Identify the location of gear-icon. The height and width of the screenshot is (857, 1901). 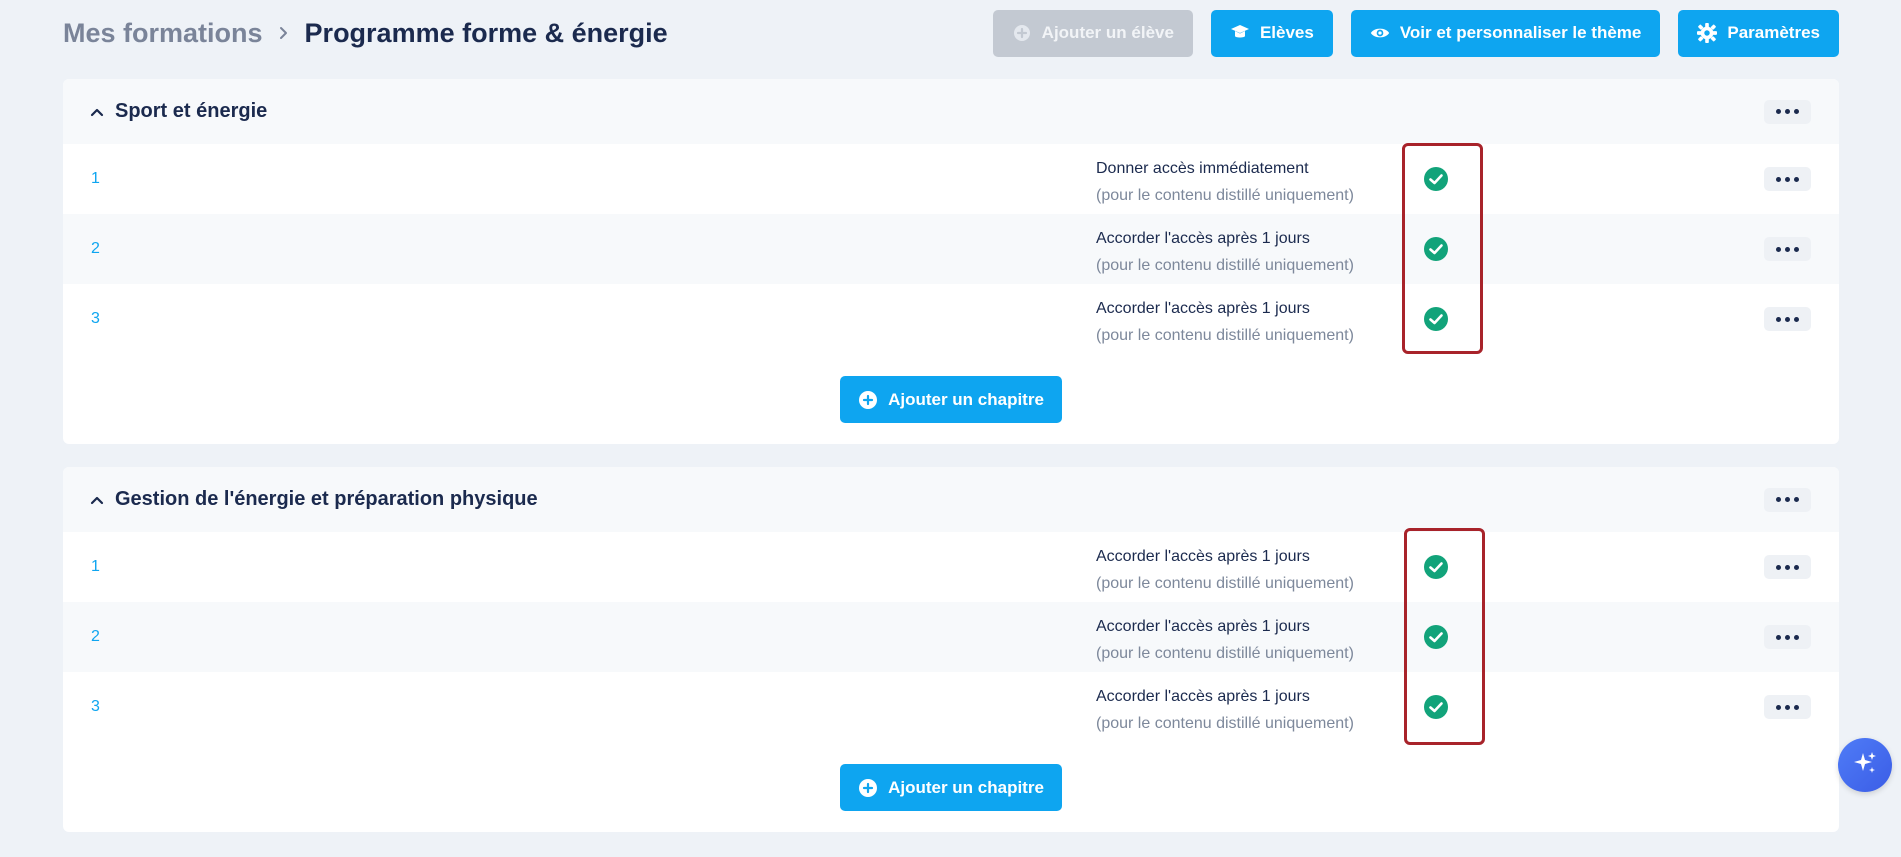
(1707, 33).